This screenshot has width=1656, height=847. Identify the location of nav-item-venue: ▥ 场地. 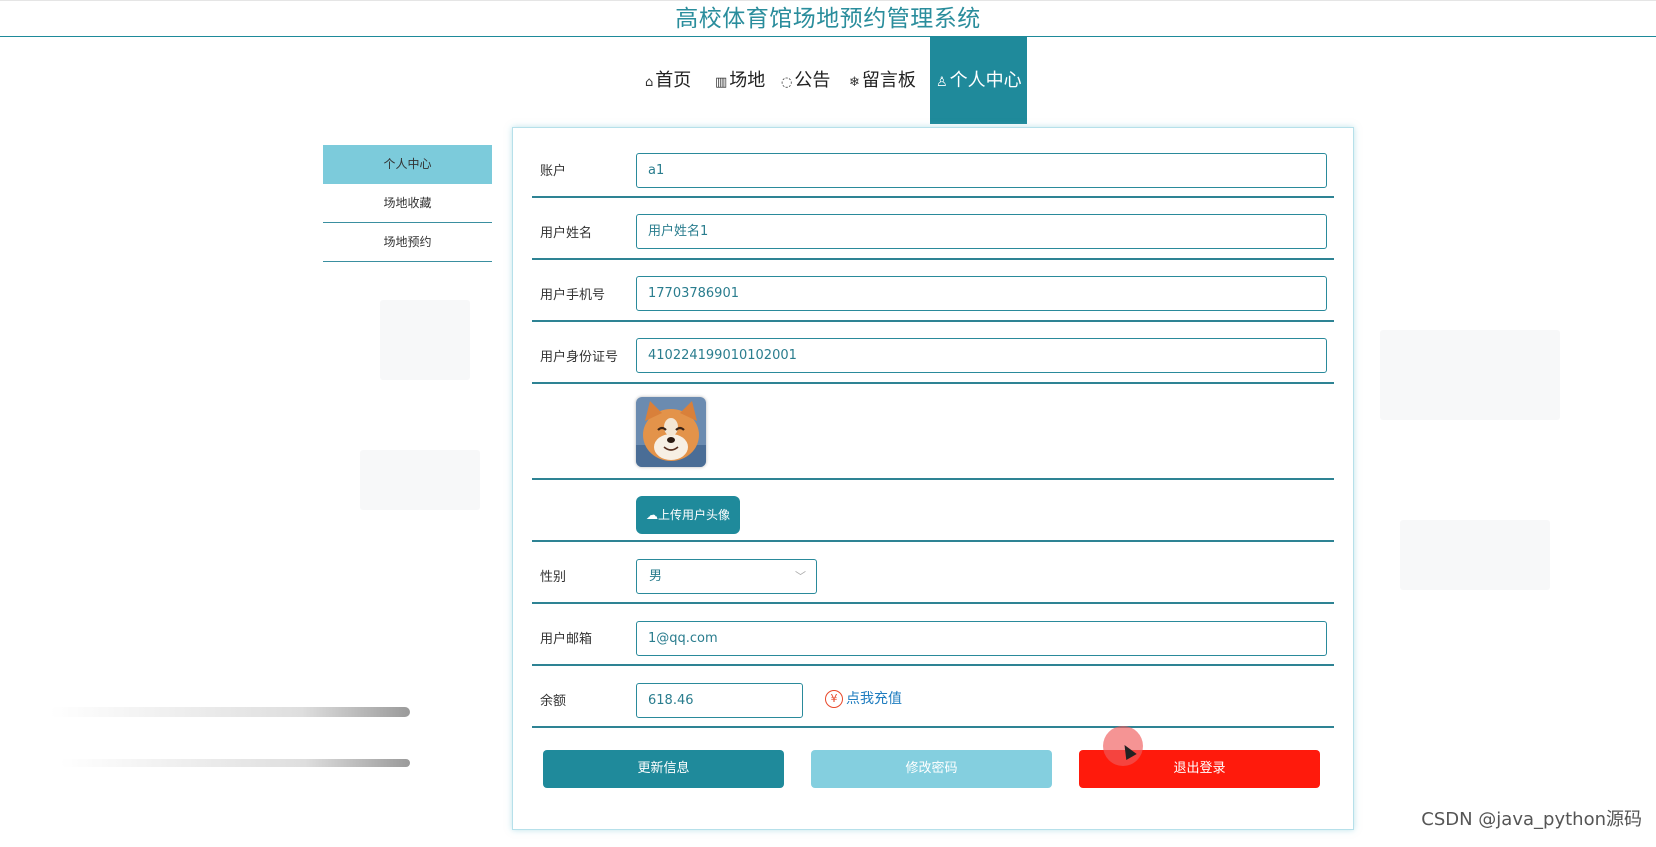
(740, 80).